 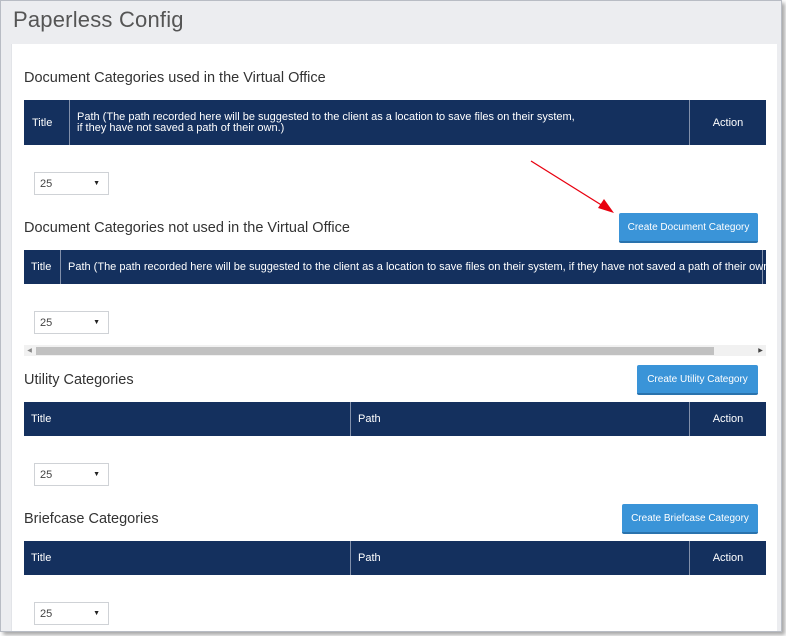 I want to click on scroll-left-icon: ◀, so click(x=29, y=350).